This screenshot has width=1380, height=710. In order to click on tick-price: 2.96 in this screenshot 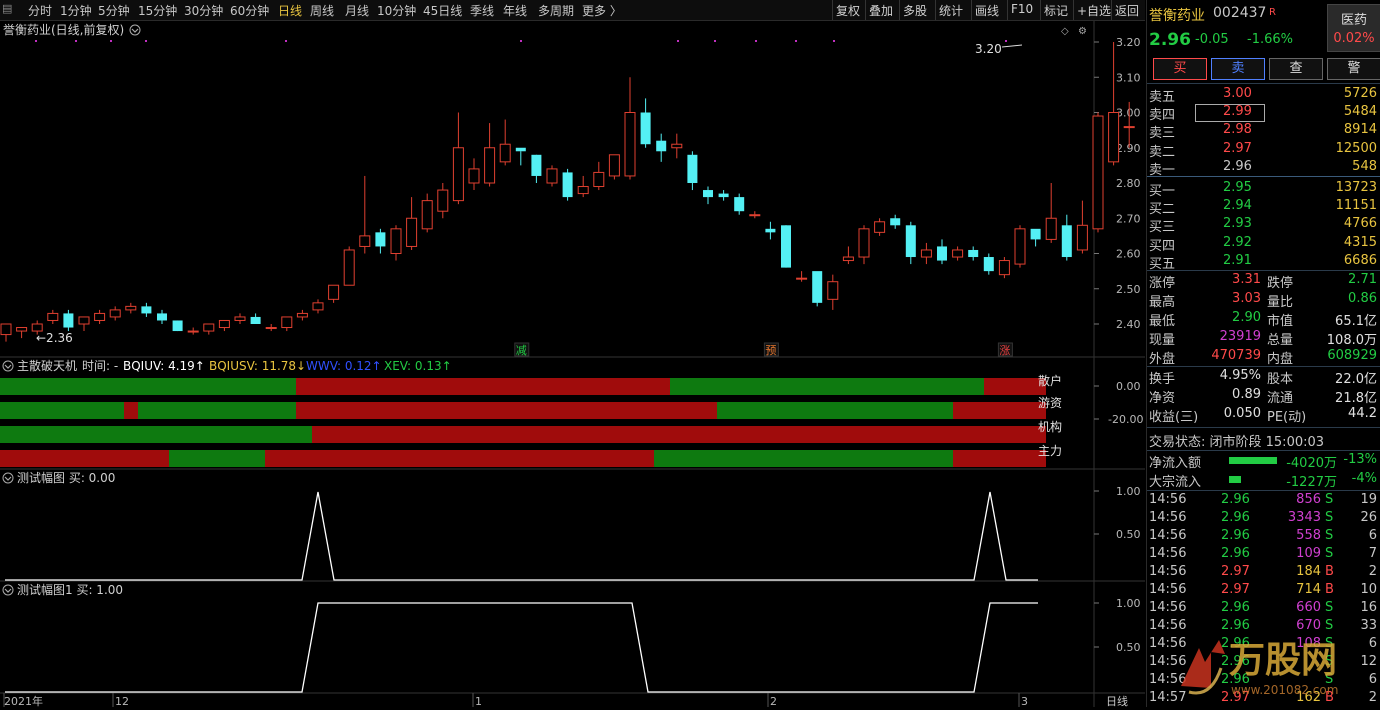, I will do `click(1235, 607)`.